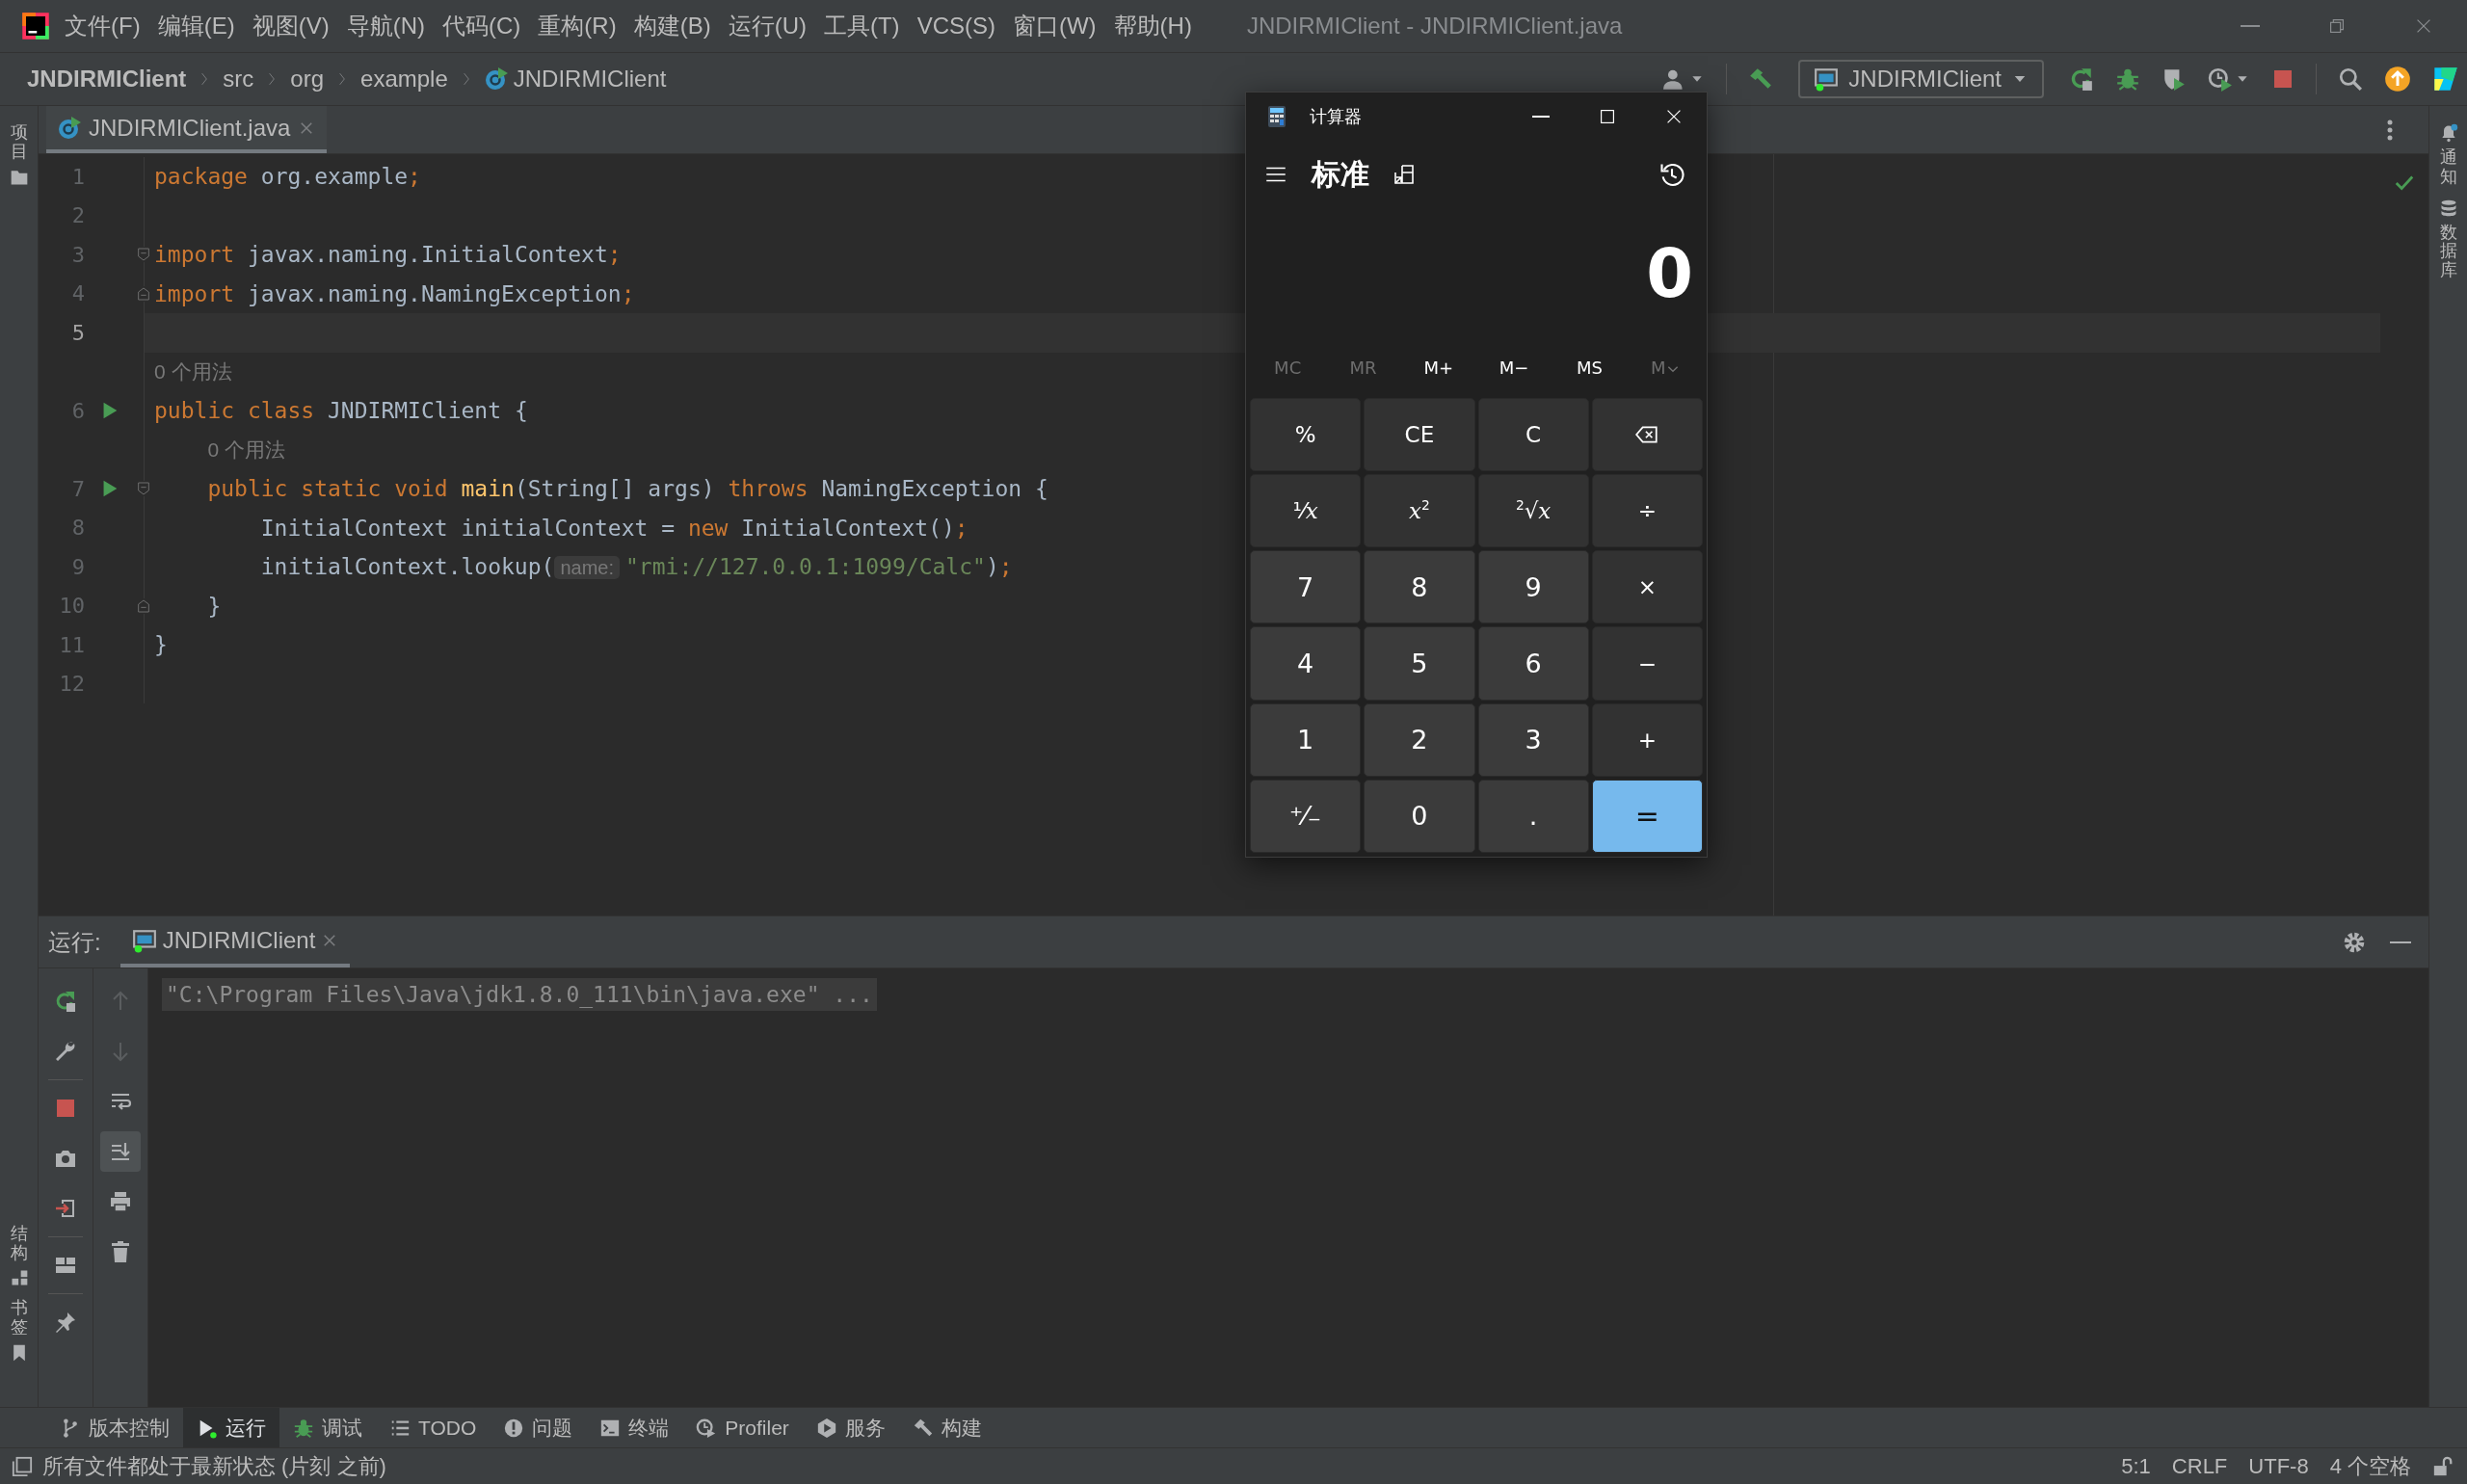  What do you see at coordinates (1419, 587) in the screenshot?
I see `calculator-key: 8` at bounding box center [1419, 587].